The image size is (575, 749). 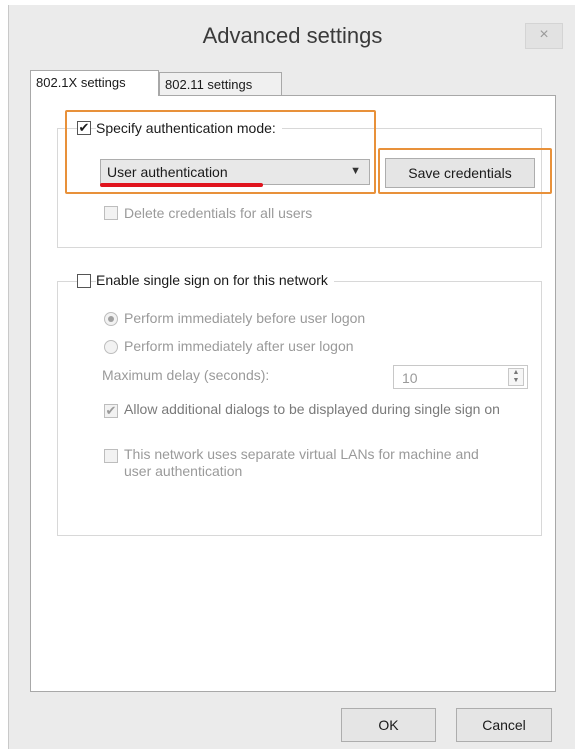 What do you see at coordinates (220, 84) in the screenshot?
I see `tab-80211-settings: 802.11 settings` at bounding box center [220, 84].